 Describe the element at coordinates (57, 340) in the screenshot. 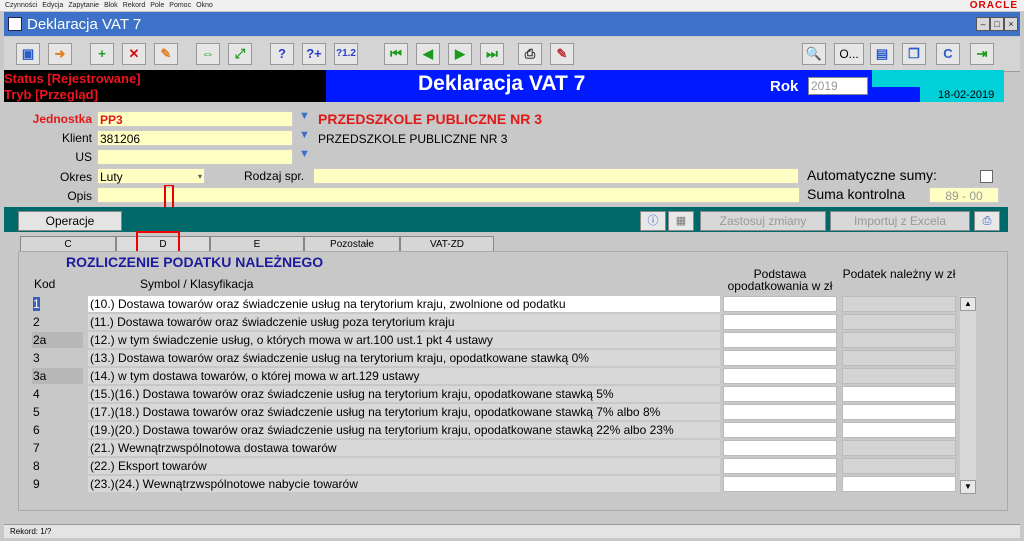

I see `row-kod: 2a` at that location.